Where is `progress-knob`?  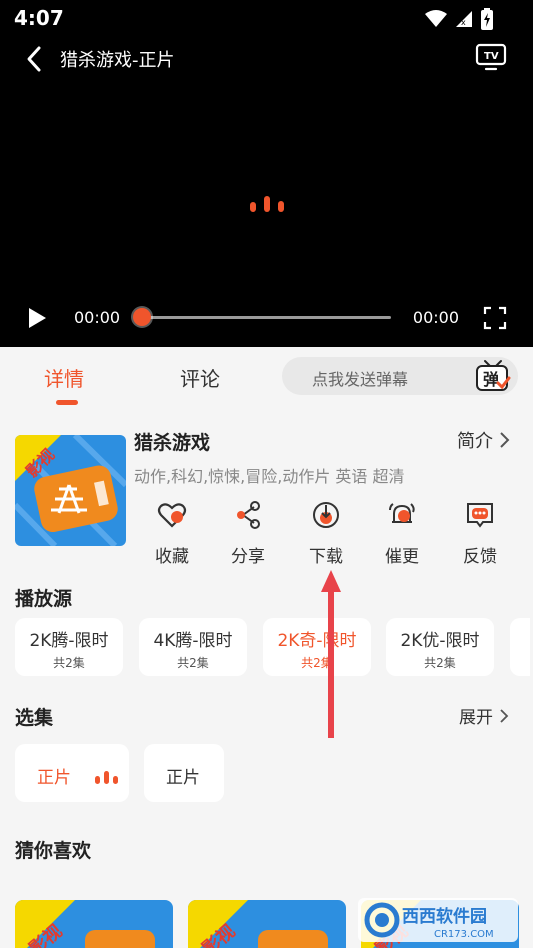
progress-knob is located at coordinates (142, 317).